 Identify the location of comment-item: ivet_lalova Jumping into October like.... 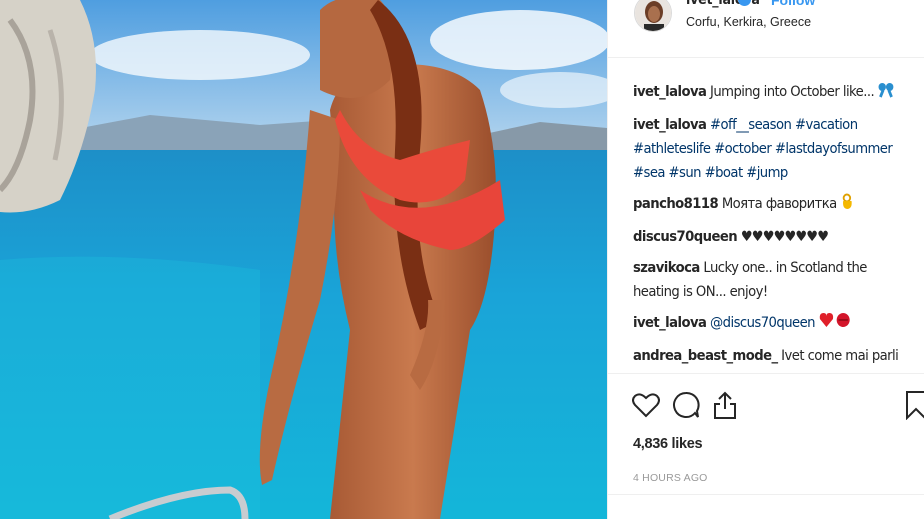
(772, 93).